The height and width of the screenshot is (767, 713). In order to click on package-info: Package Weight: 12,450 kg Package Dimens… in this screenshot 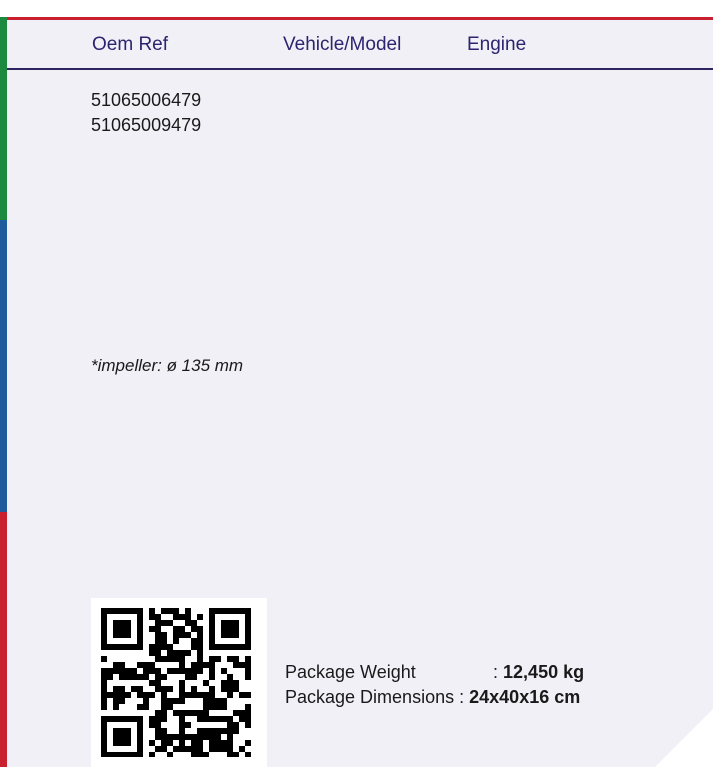, I will do `click(434, 685)`.